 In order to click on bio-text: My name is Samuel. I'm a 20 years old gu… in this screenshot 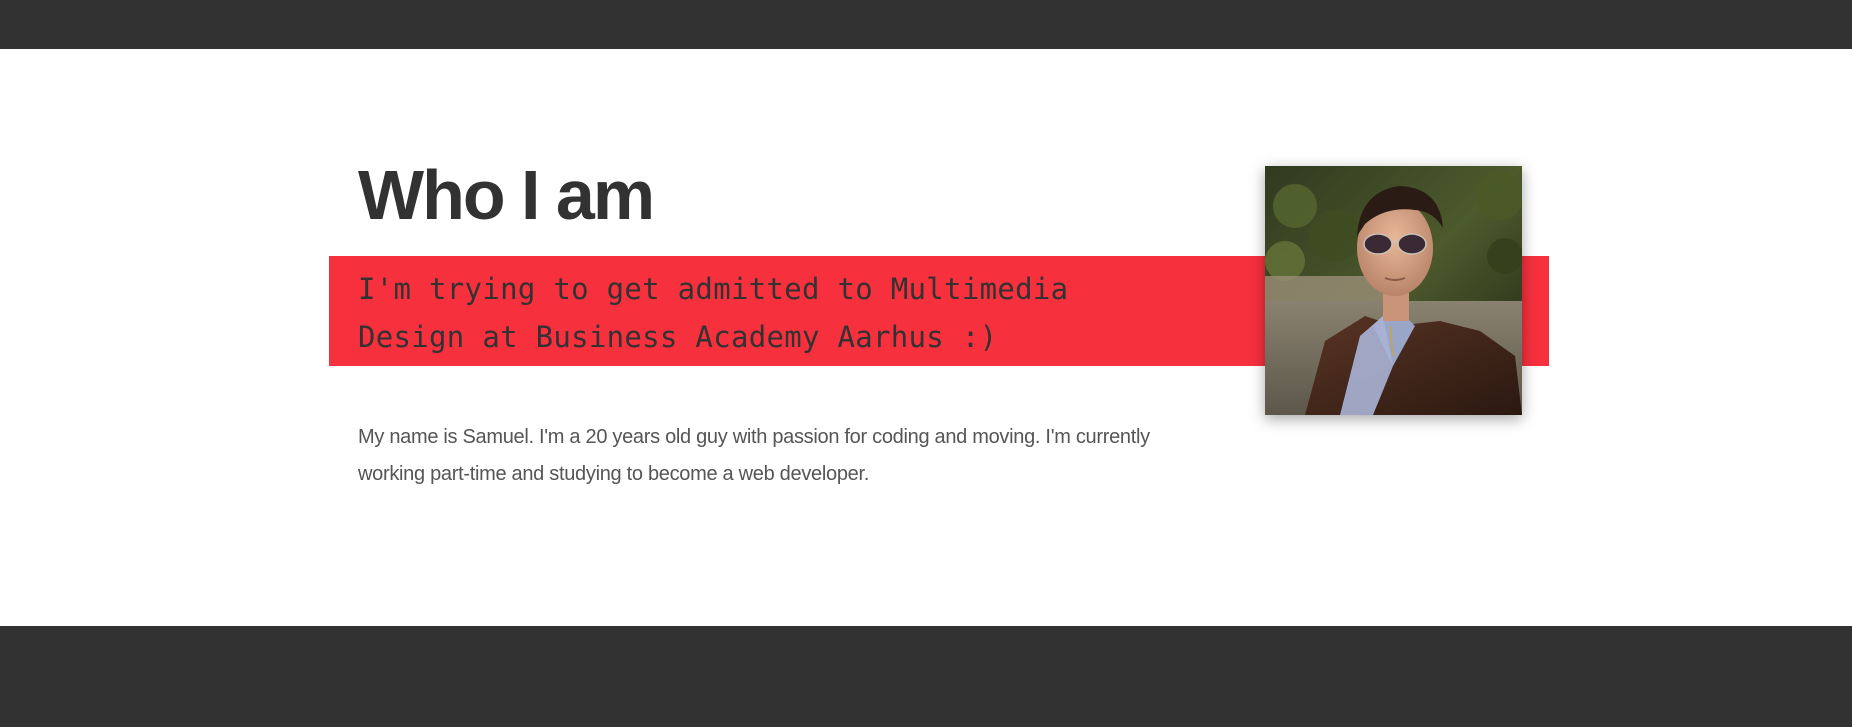, I will do `click(754, 455)`.